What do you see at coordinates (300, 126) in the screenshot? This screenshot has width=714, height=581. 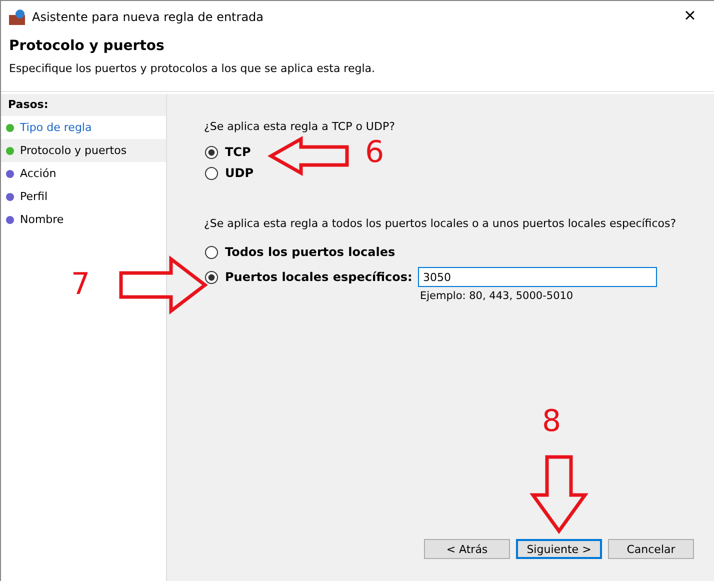 I see `protocol-question: ¿Se aplica esta regla a TCP o UDP?` at bounding box center [300, 126].